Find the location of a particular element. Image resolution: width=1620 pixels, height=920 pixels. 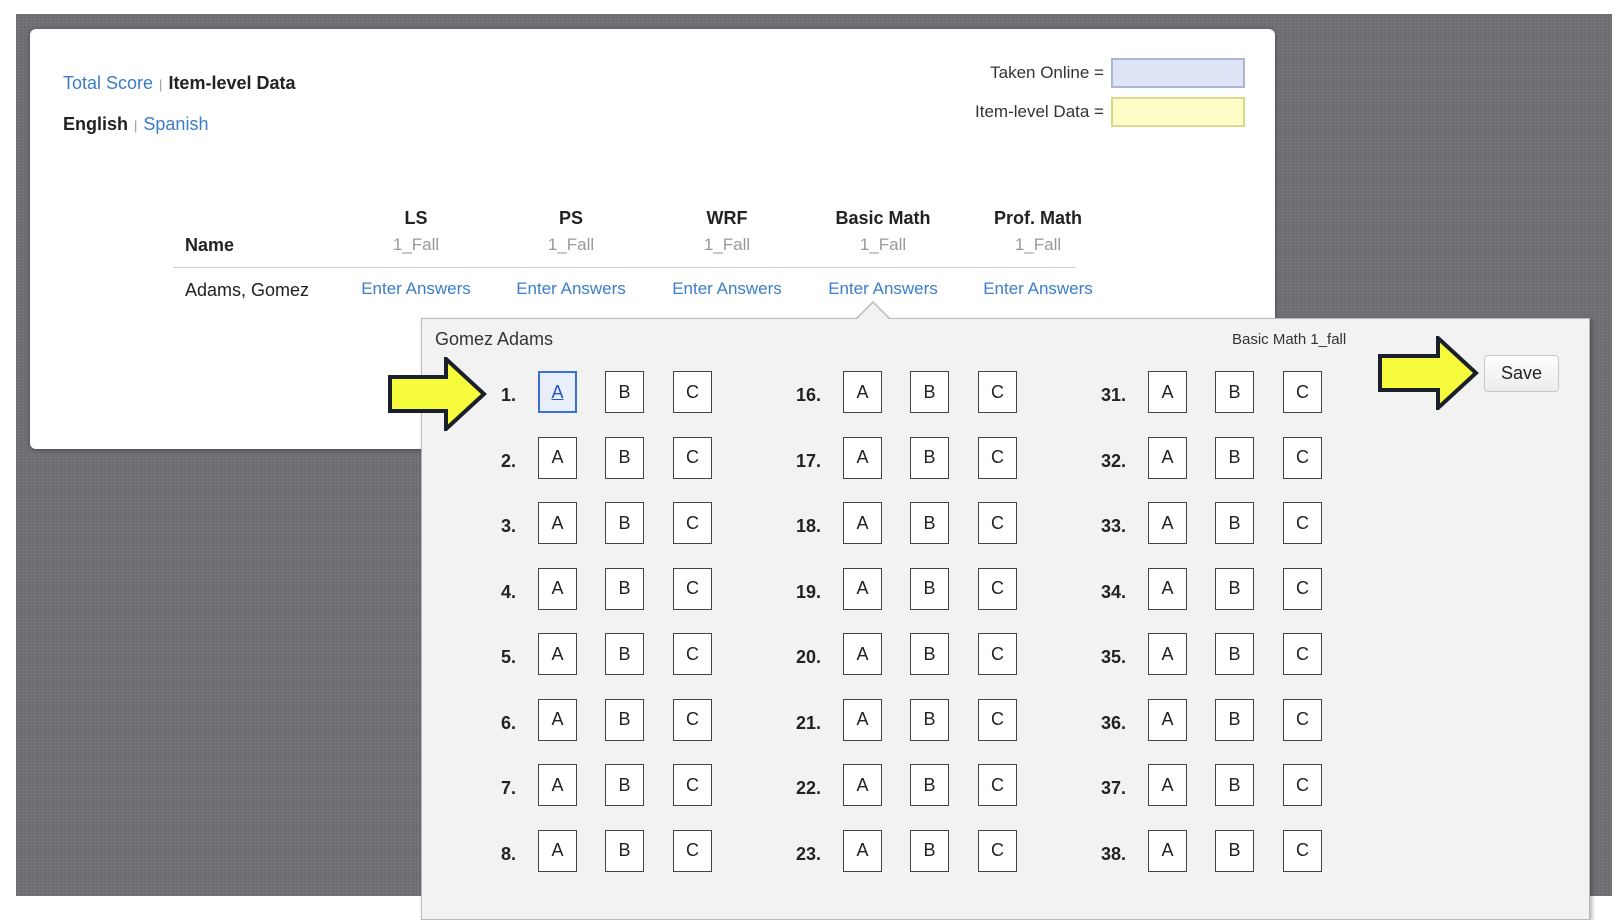

question-number: 2. is located at coordinates (508, 460).